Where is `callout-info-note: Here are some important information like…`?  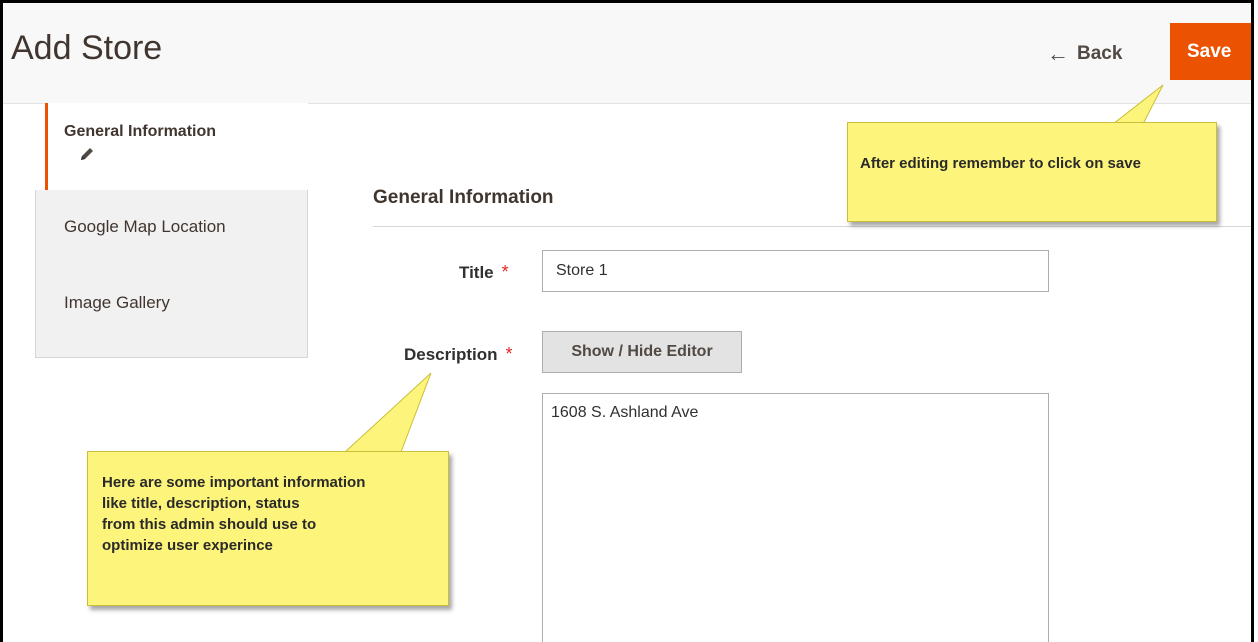 callout-info-note: Here are some important information like… is located at coordinates (268, 528).